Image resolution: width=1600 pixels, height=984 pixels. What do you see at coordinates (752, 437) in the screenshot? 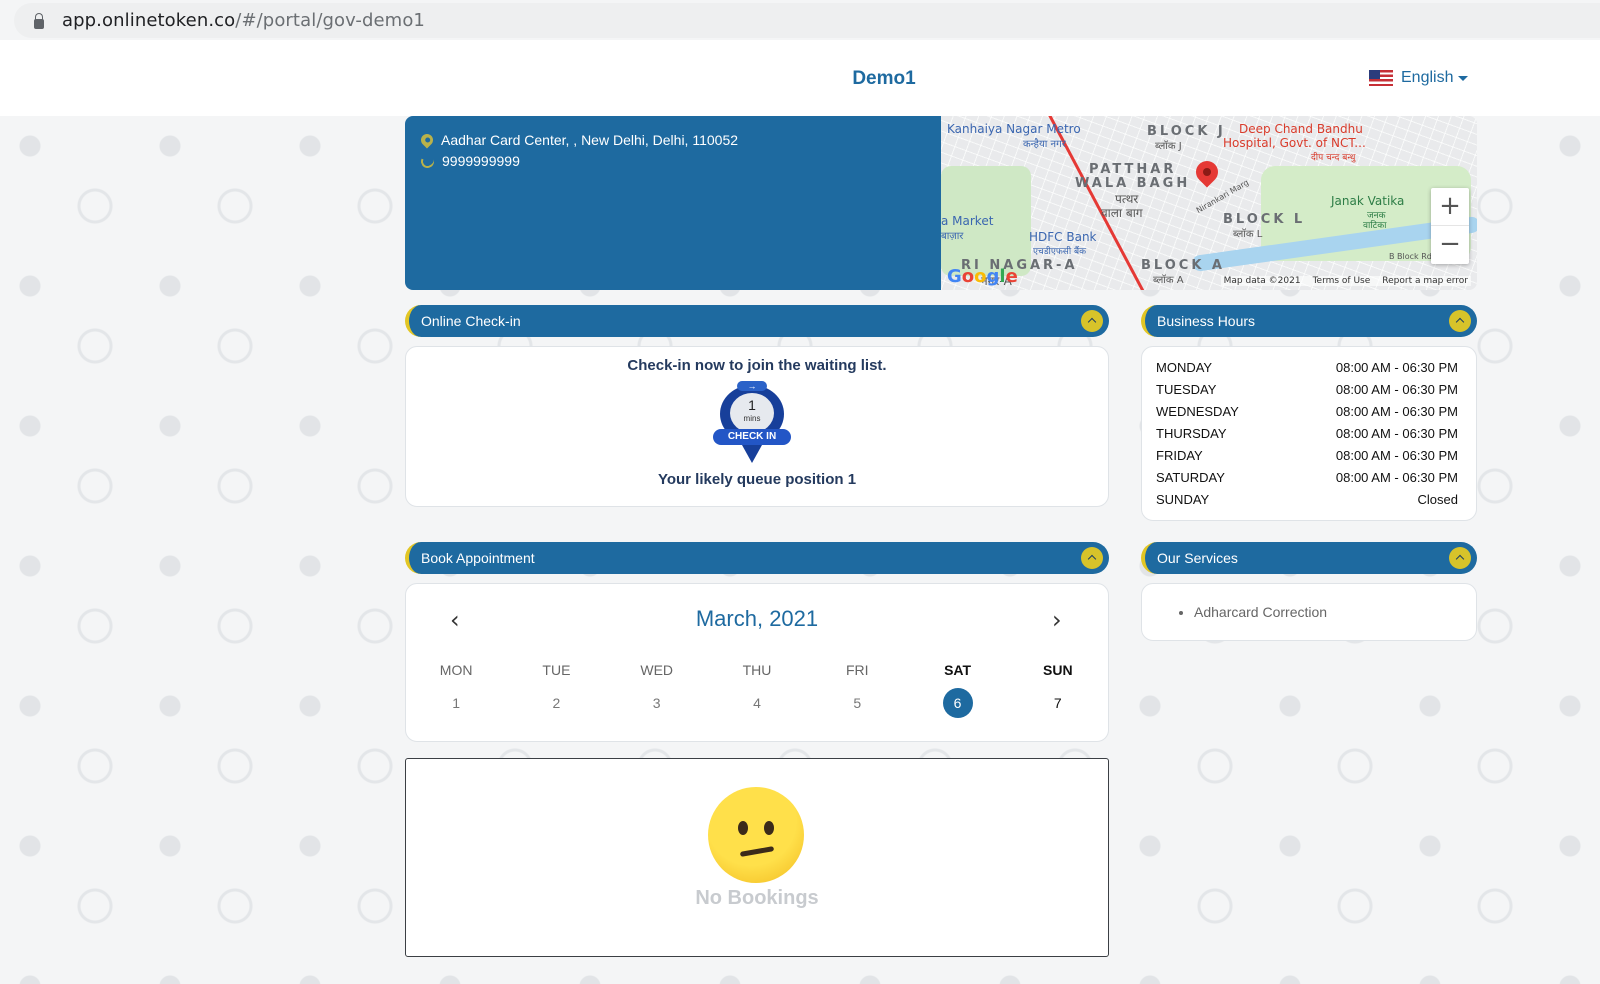
I see `check-in-label: CHECK IN` at bounding box center [752, 437].